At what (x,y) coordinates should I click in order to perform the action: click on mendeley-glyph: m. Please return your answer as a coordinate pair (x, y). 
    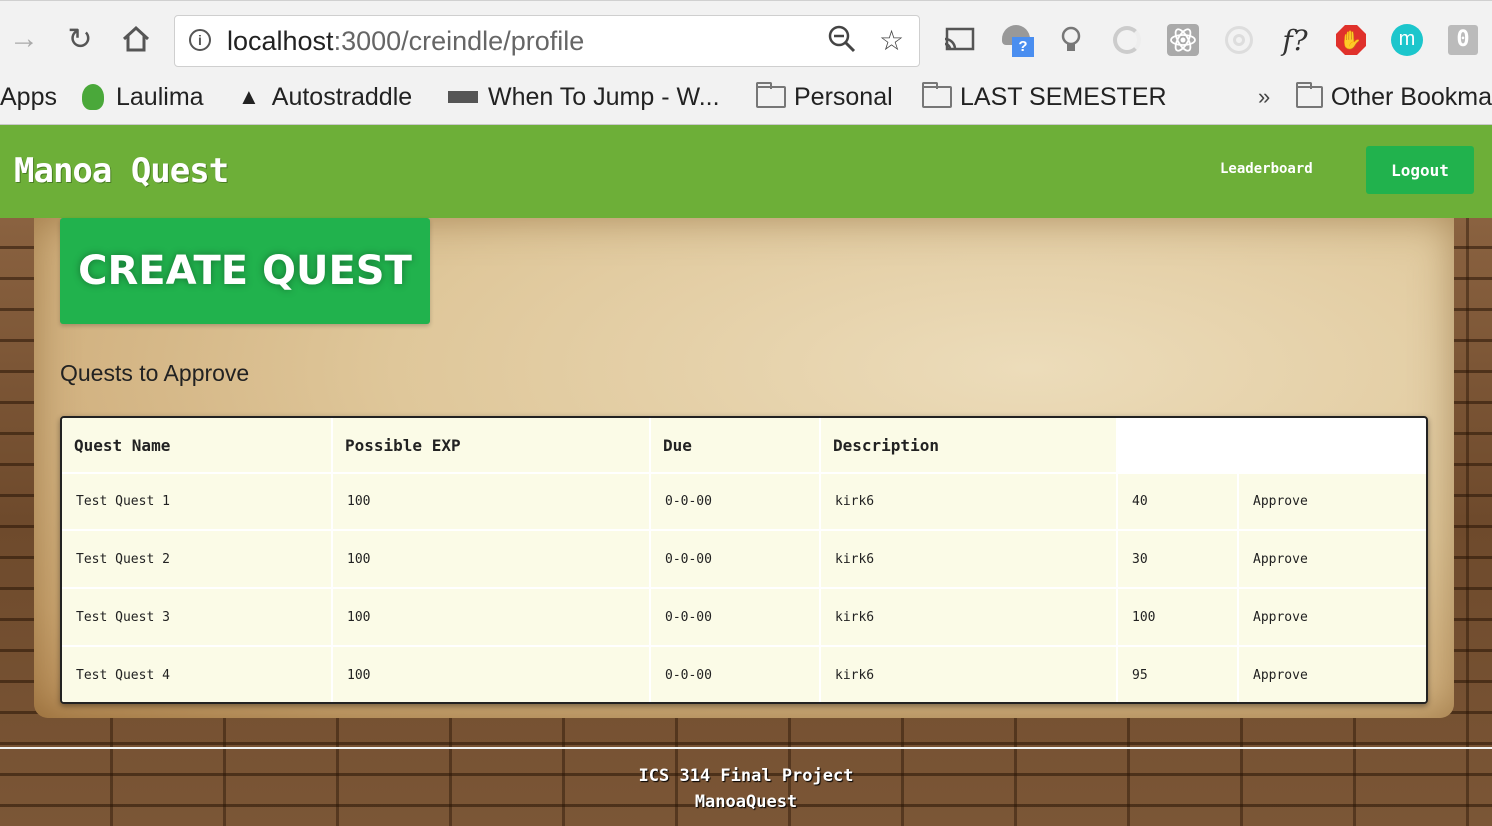
    Looking at the image, I should click on (1407, 40).